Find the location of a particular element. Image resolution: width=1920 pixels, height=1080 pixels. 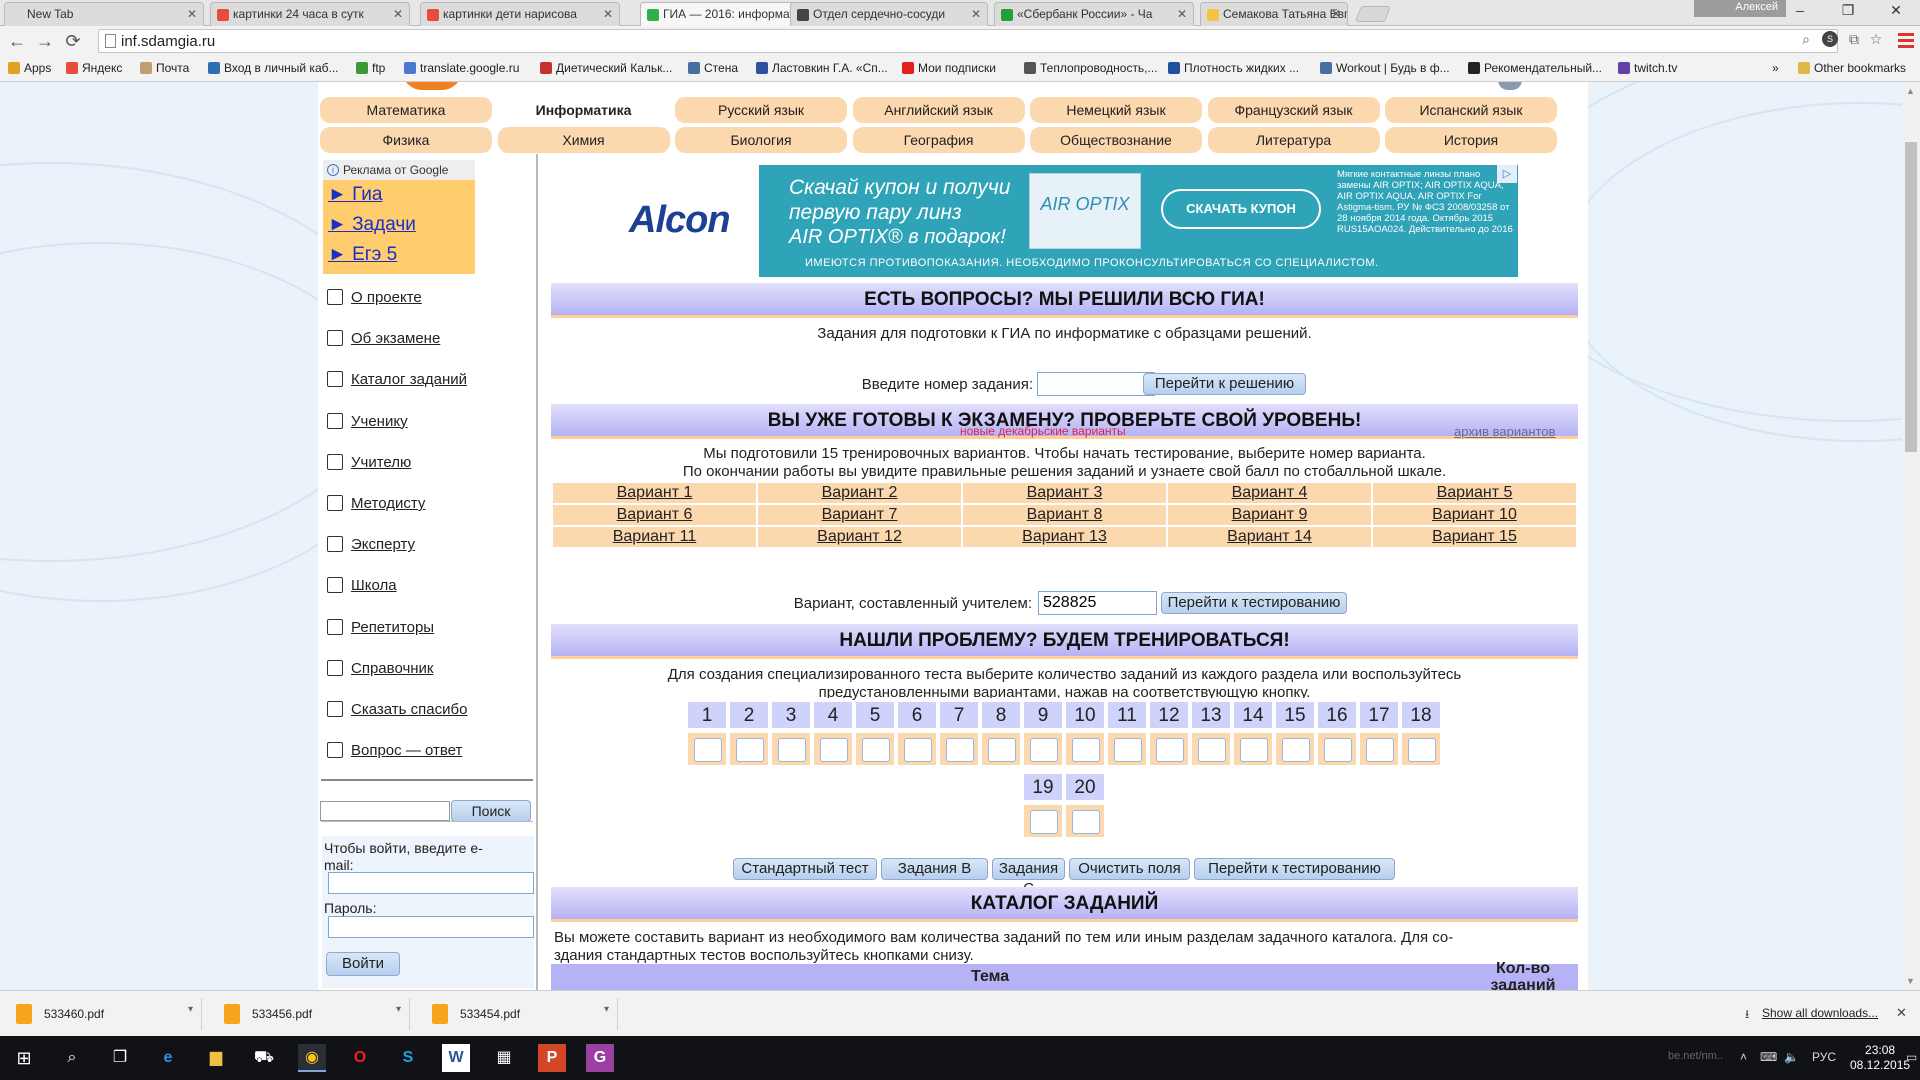

browser-tab: Семакова Татьяна Евген ✕ is located at coordinates (1274, 14).